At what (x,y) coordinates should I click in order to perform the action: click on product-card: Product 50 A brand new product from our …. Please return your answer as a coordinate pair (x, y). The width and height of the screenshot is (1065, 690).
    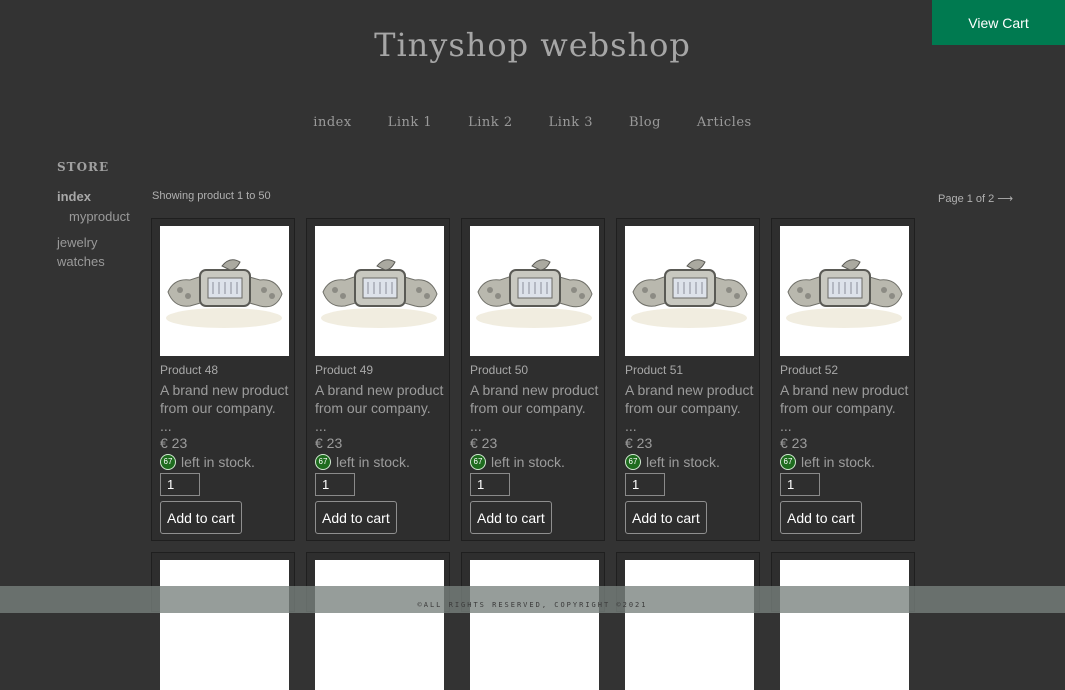
    Looking at the image, I should click on (533, 379).